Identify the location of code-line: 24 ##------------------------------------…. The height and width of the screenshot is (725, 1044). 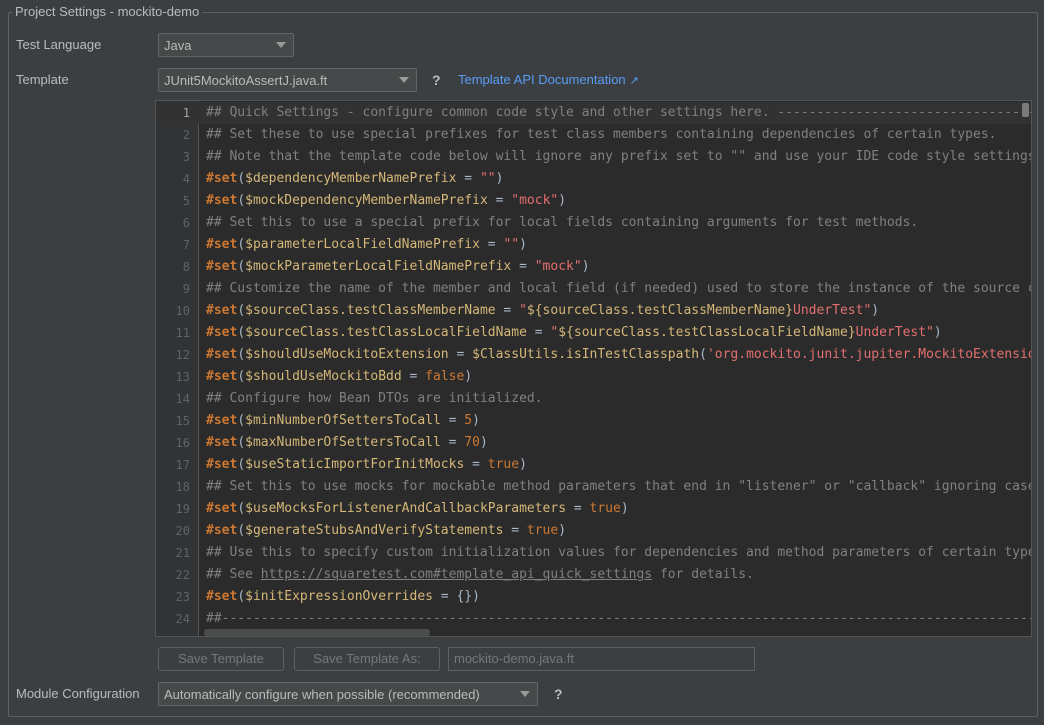
(593, 619).